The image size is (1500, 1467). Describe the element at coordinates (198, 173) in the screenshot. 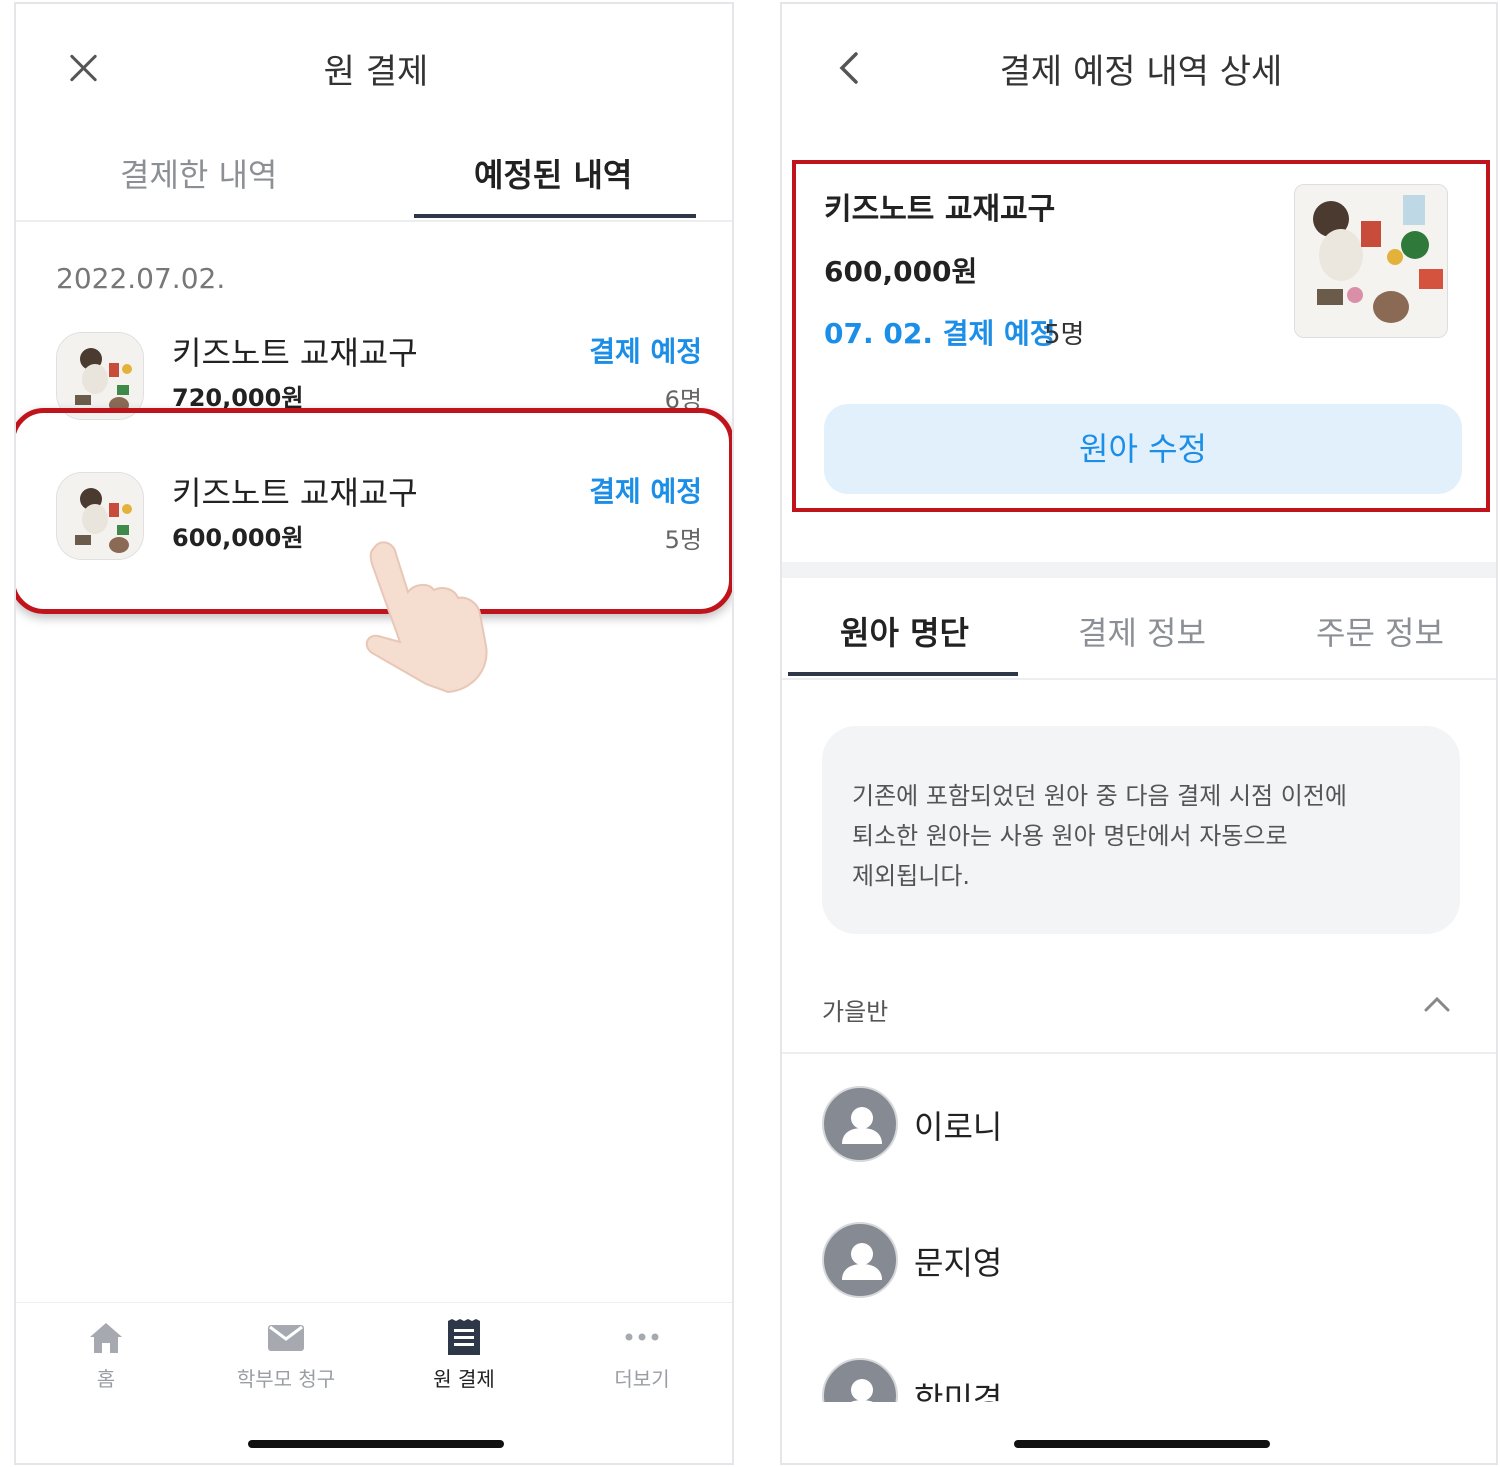

I see `tab-paid-history: 결제한 내역` at that location.